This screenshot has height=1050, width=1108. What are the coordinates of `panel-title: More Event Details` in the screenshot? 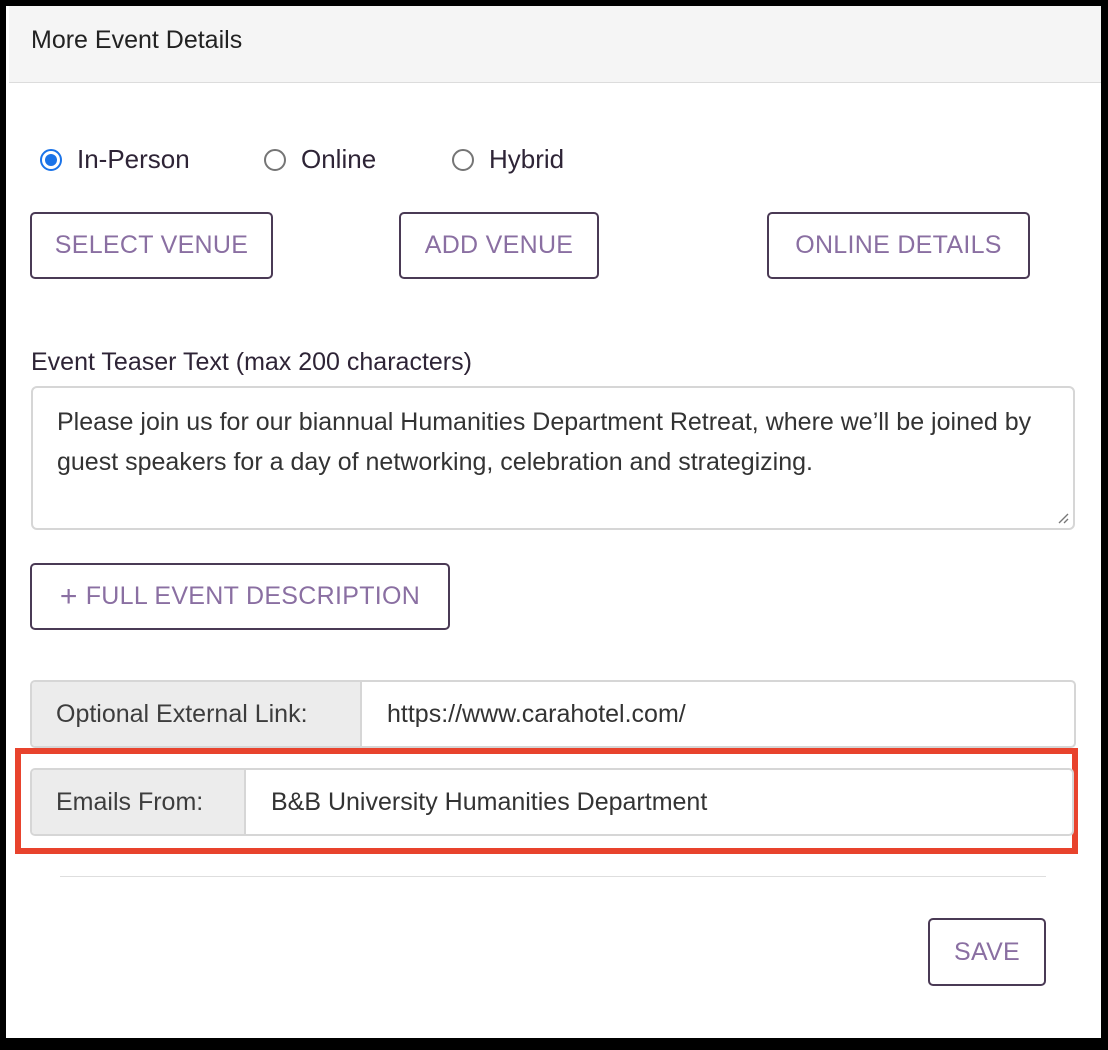 It's located at (137, 40).